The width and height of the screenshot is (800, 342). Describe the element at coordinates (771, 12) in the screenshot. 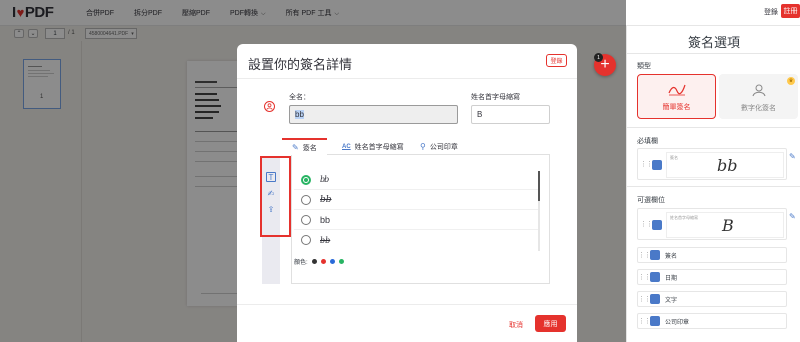

I see `login-link: 登錄` at that location.